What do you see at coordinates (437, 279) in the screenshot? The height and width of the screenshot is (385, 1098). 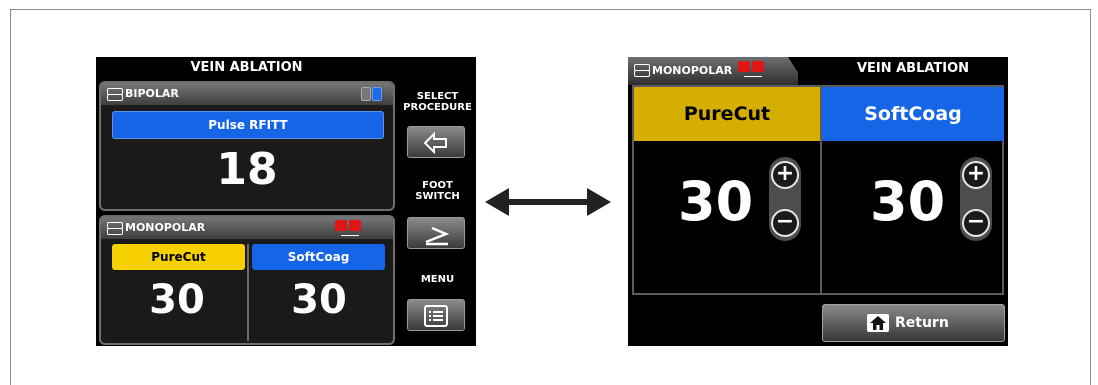 I see `menu-label: MENU` at bounding box center [437, 279].